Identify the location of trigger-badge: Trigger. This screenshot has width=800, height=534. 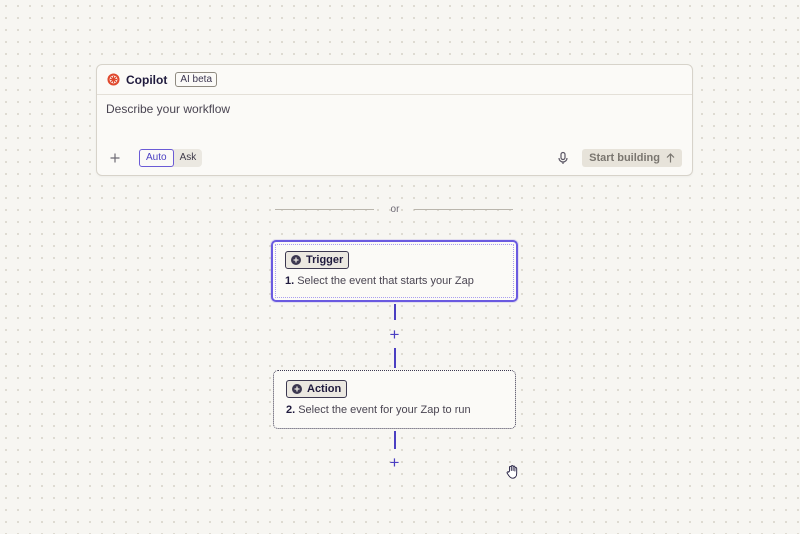
(317, 260).